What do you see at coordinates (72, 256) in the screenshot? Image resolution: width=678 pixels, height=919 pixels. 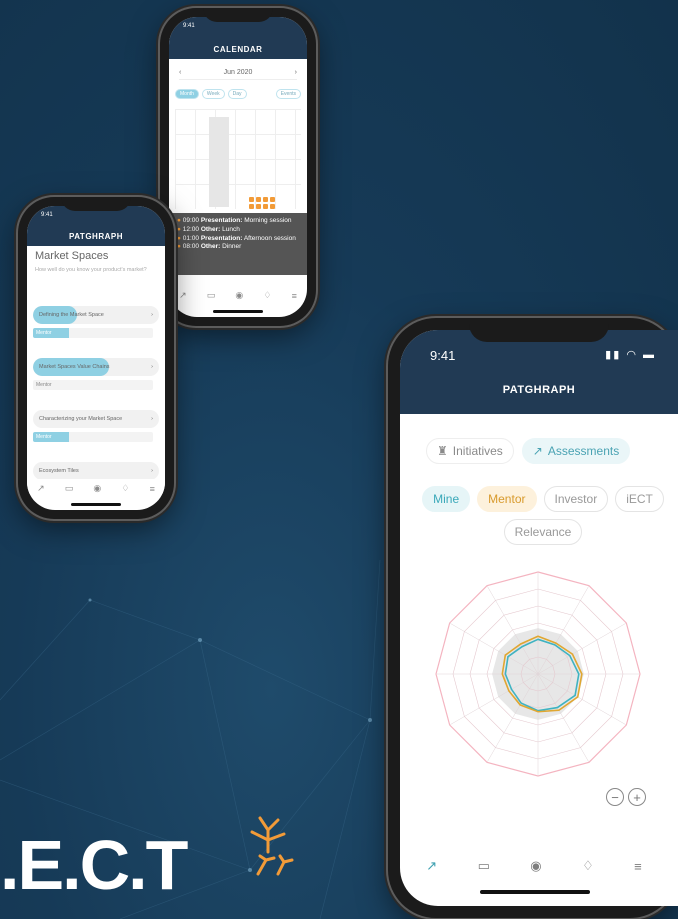 I see `page-title: Market Spaces` at bounding box center [72, 256].